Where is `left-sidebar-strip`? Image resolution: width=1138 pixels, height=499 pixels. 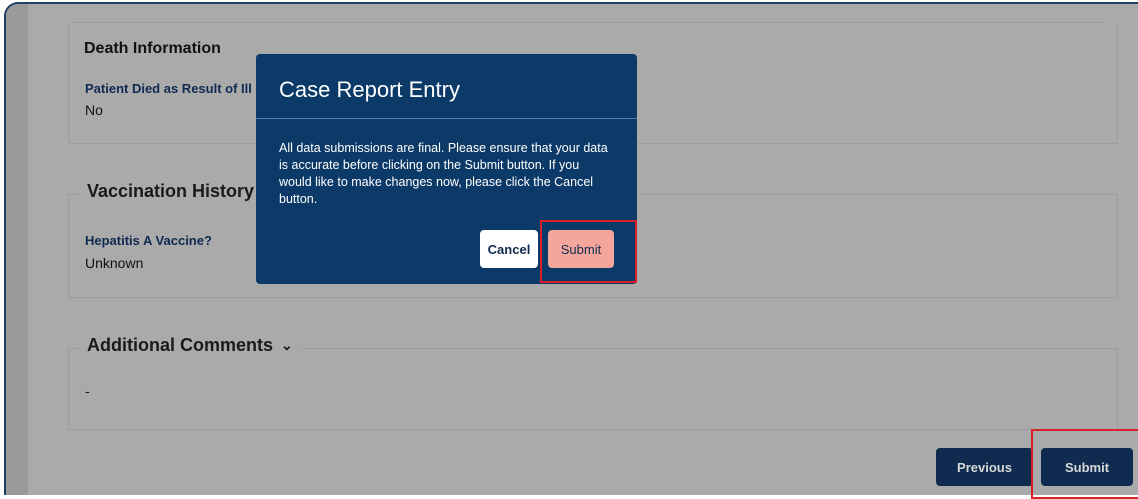 left-sidebar-strip is located at coordinates (17, 249).